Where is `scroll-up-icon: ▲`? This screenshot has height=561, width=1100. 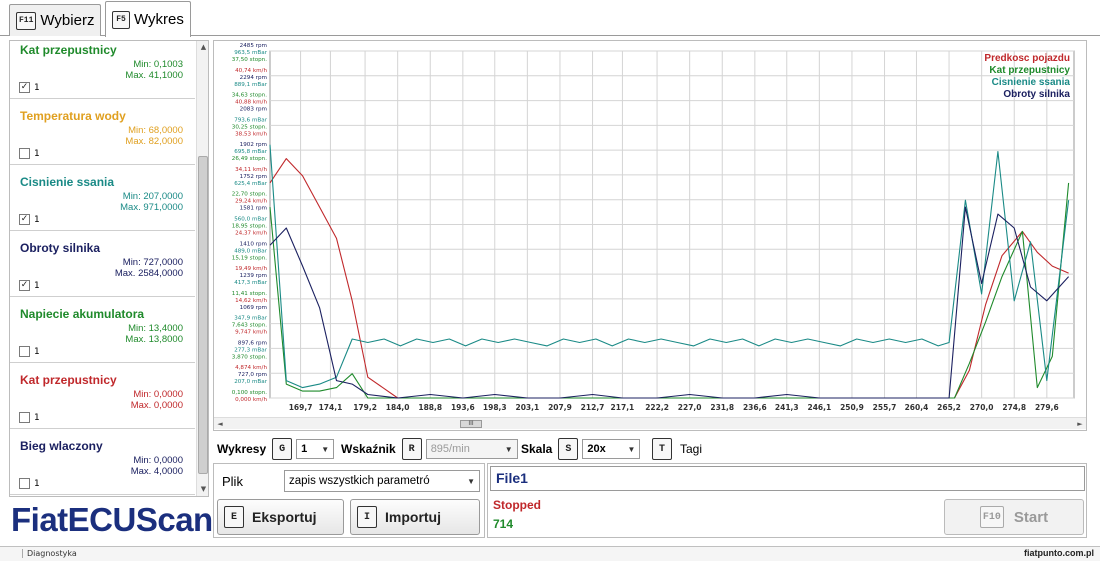 scroll-up-icon: ▲ is located at coordinates (202, 47).